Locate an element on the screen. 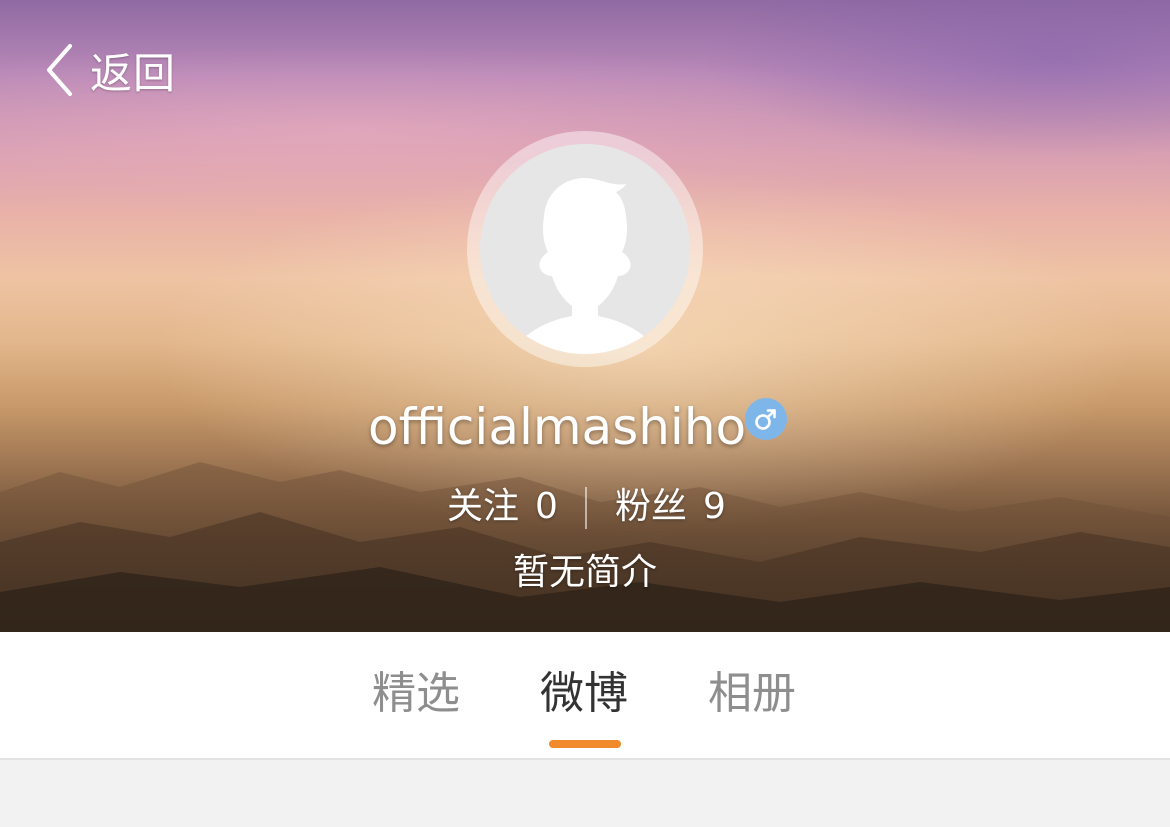 The height and width of the screenshot is (827, 1170). followers-count: 9 is located at coordinates (714, 506).